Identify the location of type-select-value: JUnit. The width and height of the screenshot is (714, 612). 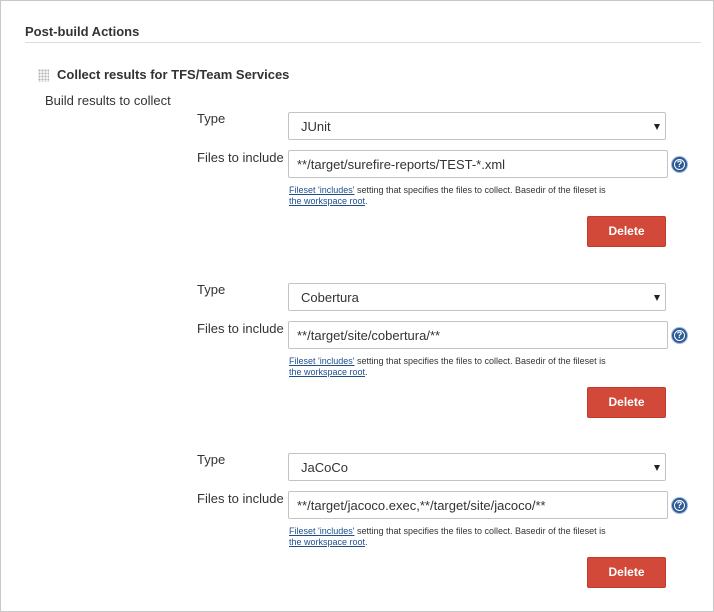
(316, 126).